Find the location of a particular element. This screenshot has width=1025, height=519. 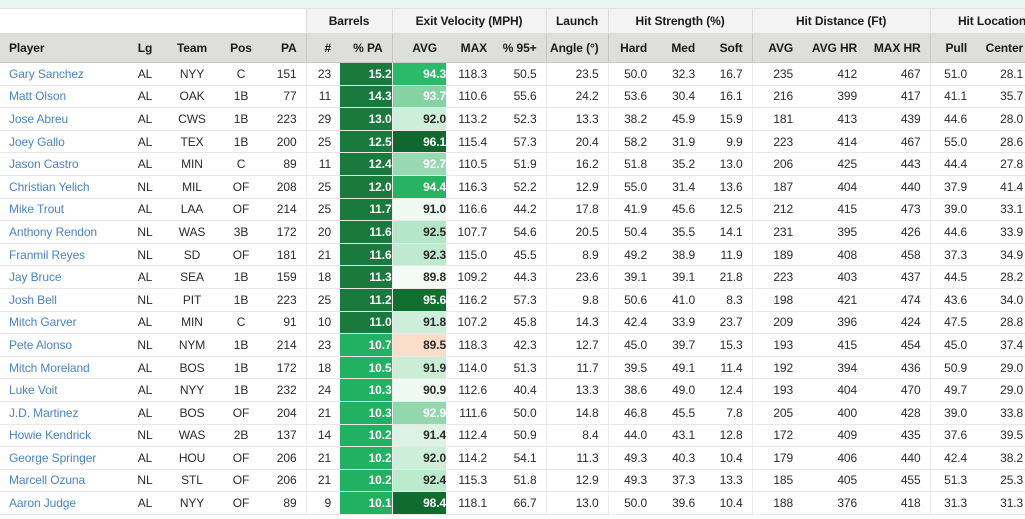

column-header-soft: Soft is located at coordinates (728, 48).